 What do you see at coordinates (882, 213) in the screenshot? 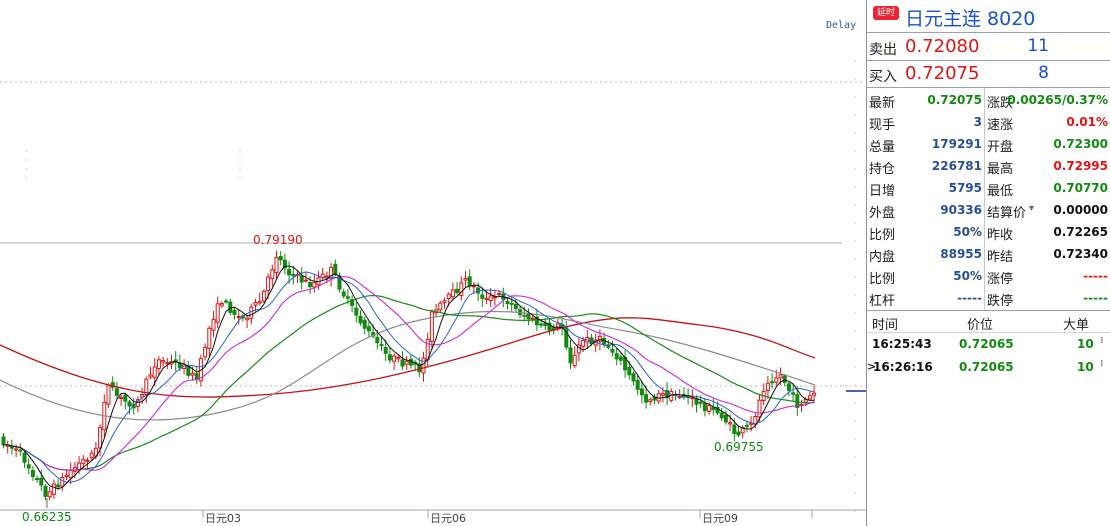
I see `stat-label: 外盘` at bounding box center [882, 213].